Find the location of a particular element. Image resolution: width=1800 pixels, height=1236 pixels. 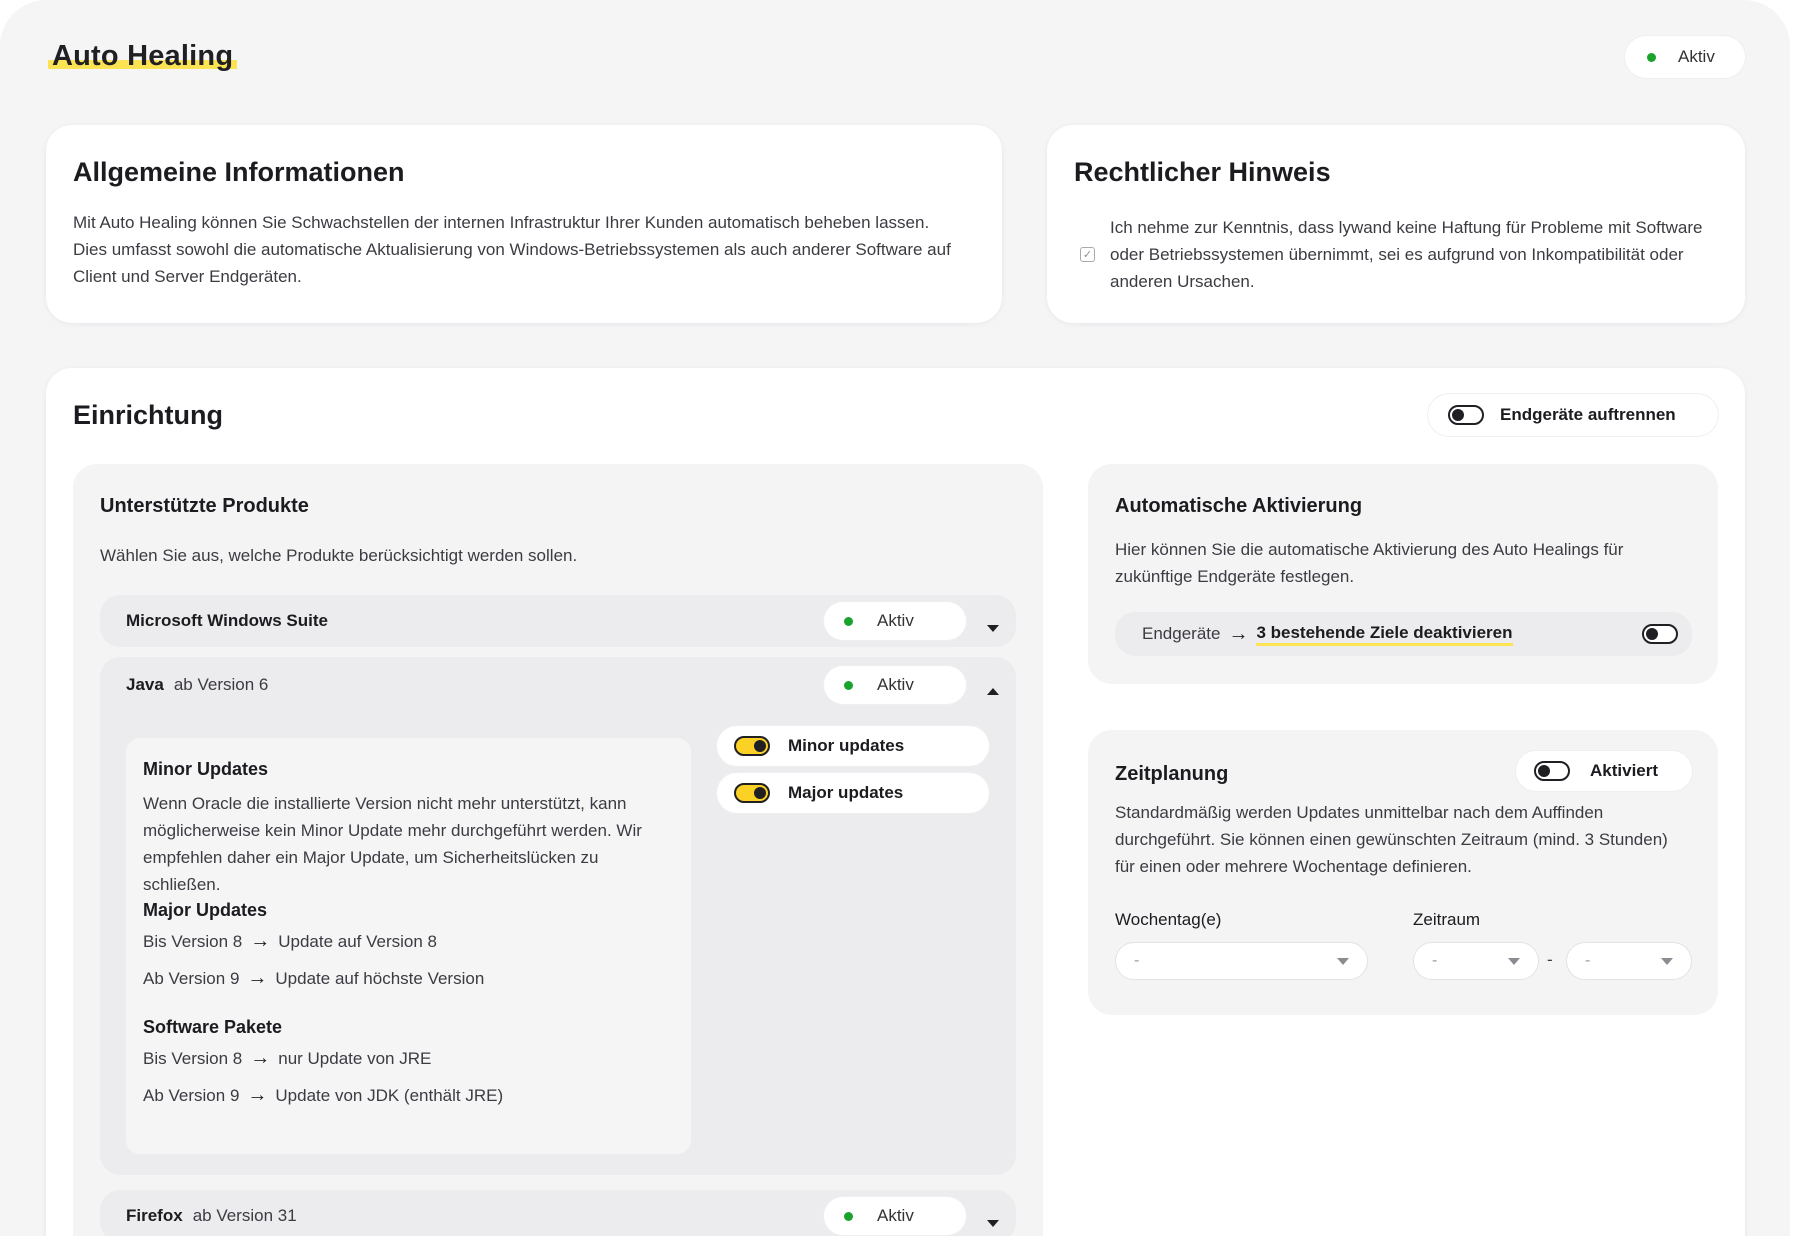

line-to: Update auf höchste Version is located at coordinates (380, 978).